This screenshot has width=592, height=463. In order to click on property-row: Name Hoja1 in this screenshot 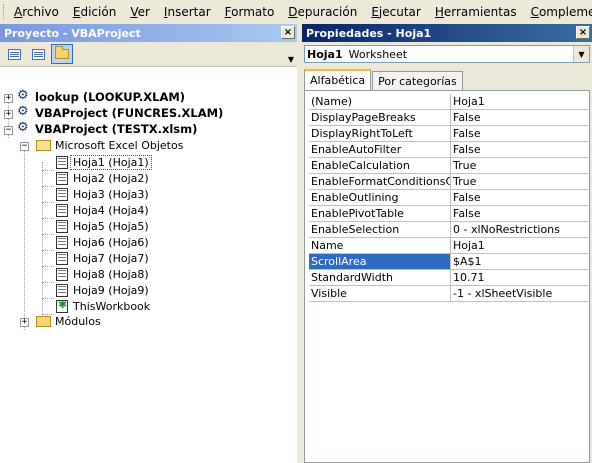, I will do `click(448, 246)`.